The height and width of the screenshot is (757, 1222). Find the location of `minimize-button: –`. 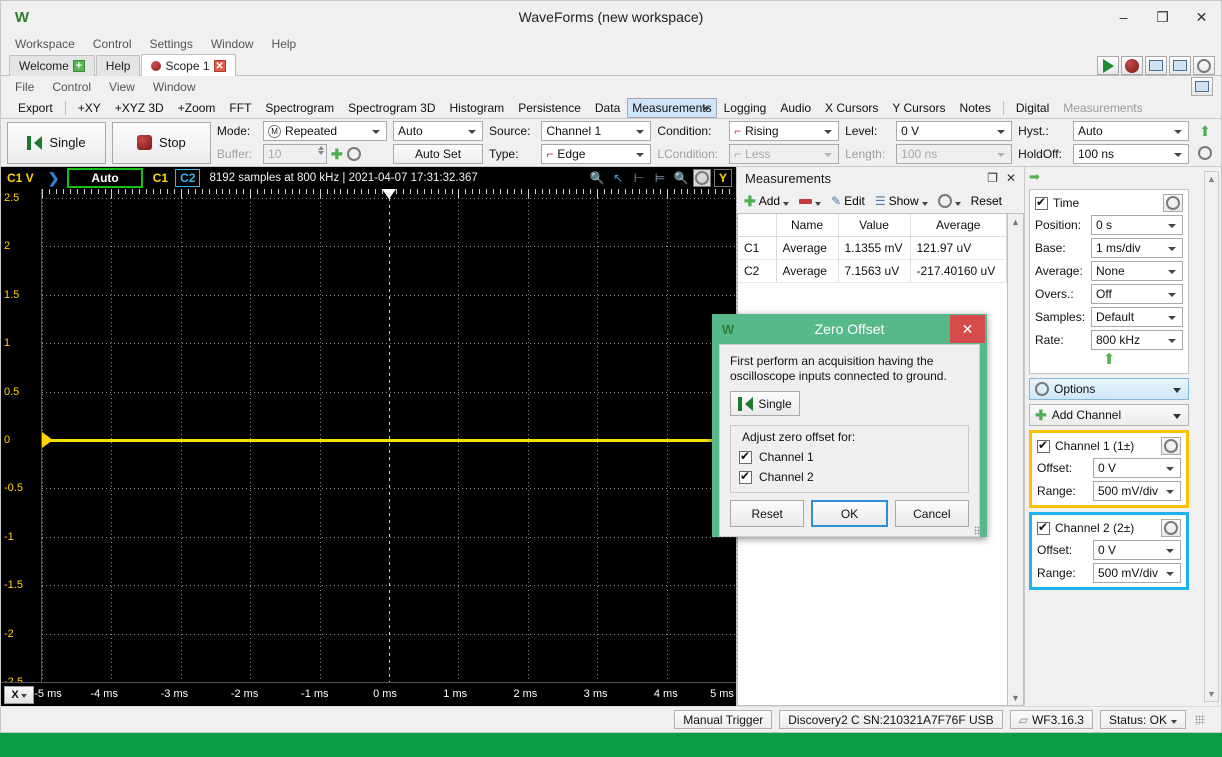

minimize-button: – is located at coordinates (1123, 17).